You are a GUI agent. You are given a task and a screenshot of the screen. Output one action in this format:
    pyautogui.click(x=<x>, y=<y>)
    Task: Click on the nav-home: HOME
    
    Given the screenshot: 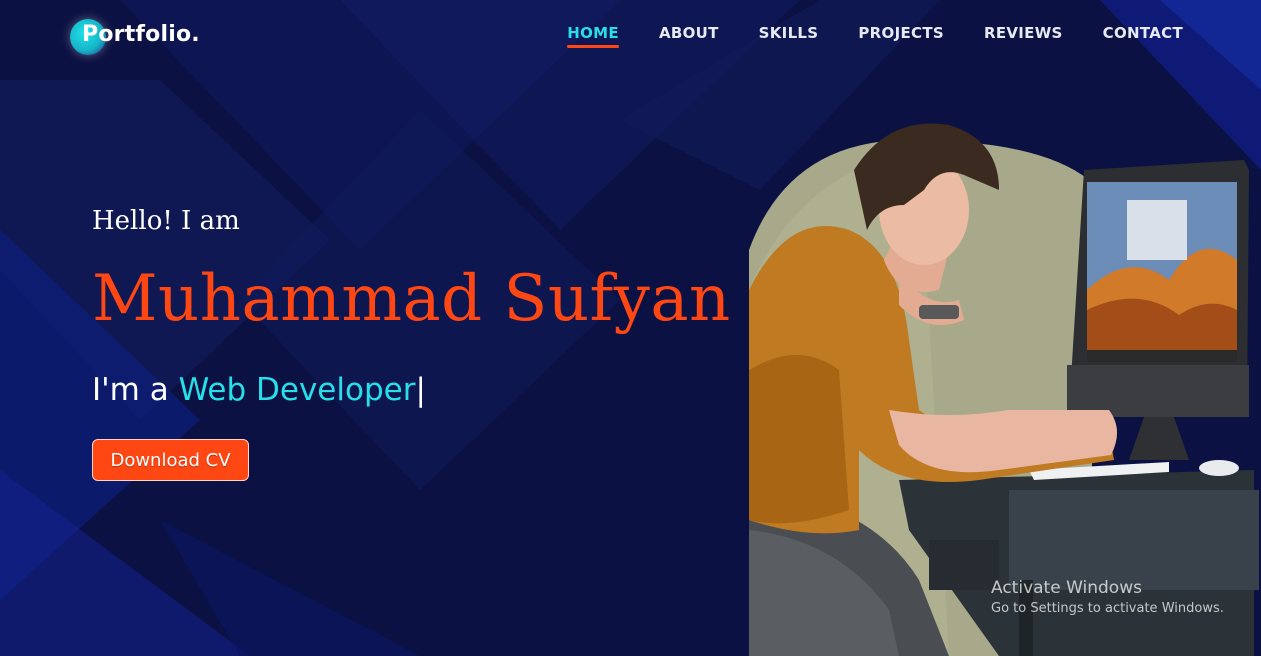 What is the action you would take?
    pyautogui.click(x=593, y=36)
    